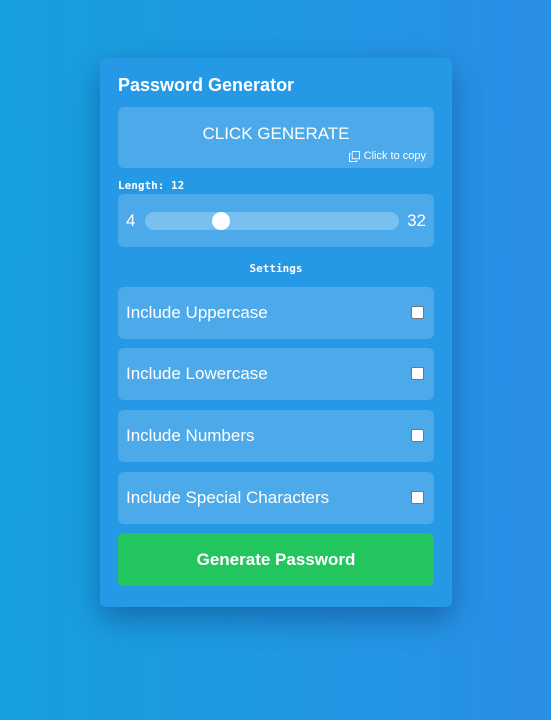 The height and width of the screenshot is (720, 551). I want to click on length-slider-track, so click(272, 221).